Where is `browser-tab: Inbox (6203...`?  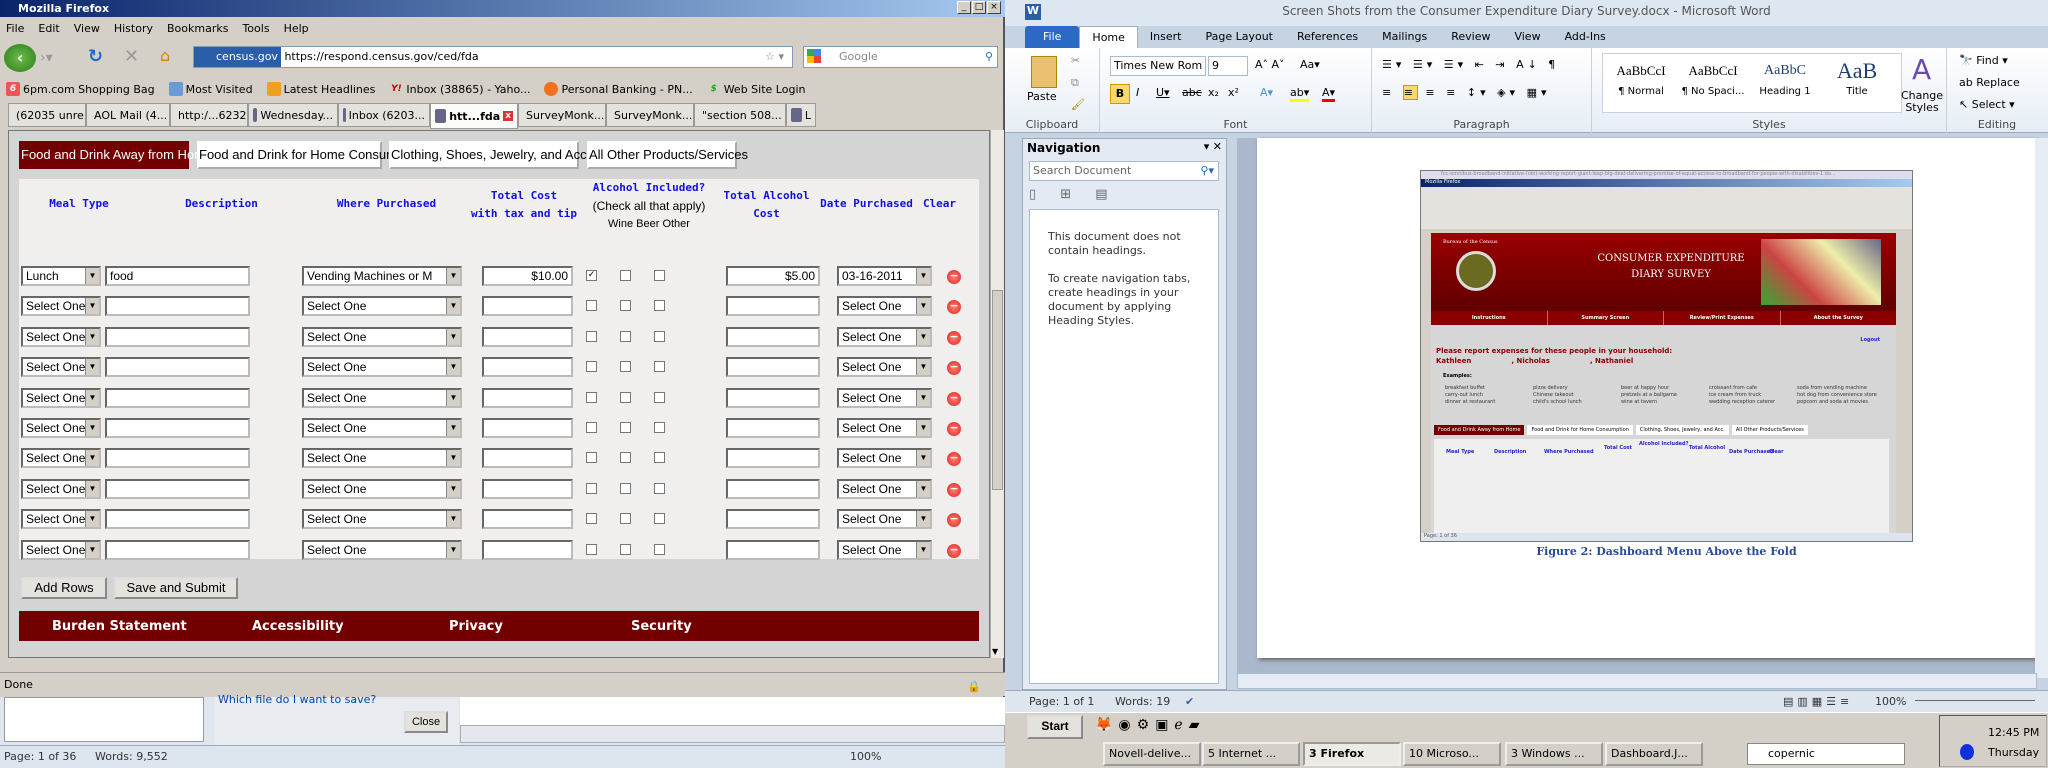
browser-tab: Inbox (6203... is located at coordinates (384, 115).